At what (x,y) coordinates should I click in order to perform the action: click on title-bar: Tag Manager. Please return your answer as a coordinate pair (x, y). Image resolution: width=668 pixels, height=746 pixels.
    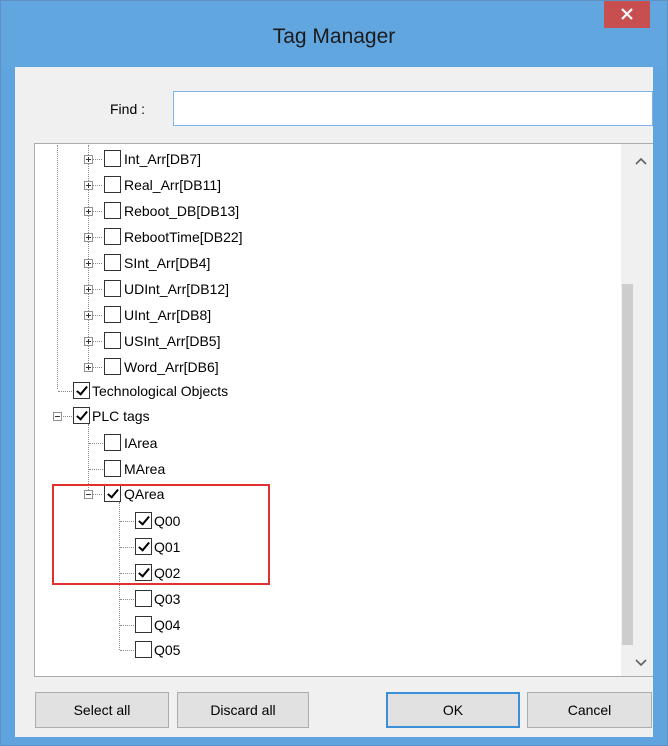
    Looking at the image, I should click on (334, 33).